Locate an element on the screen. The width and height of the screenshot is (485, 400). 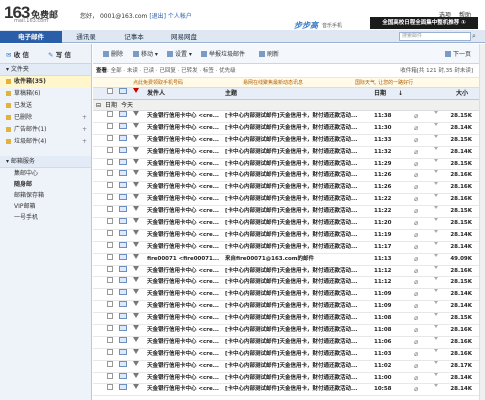
refresh-button: 刷新 is located at coordinates (269, 53).